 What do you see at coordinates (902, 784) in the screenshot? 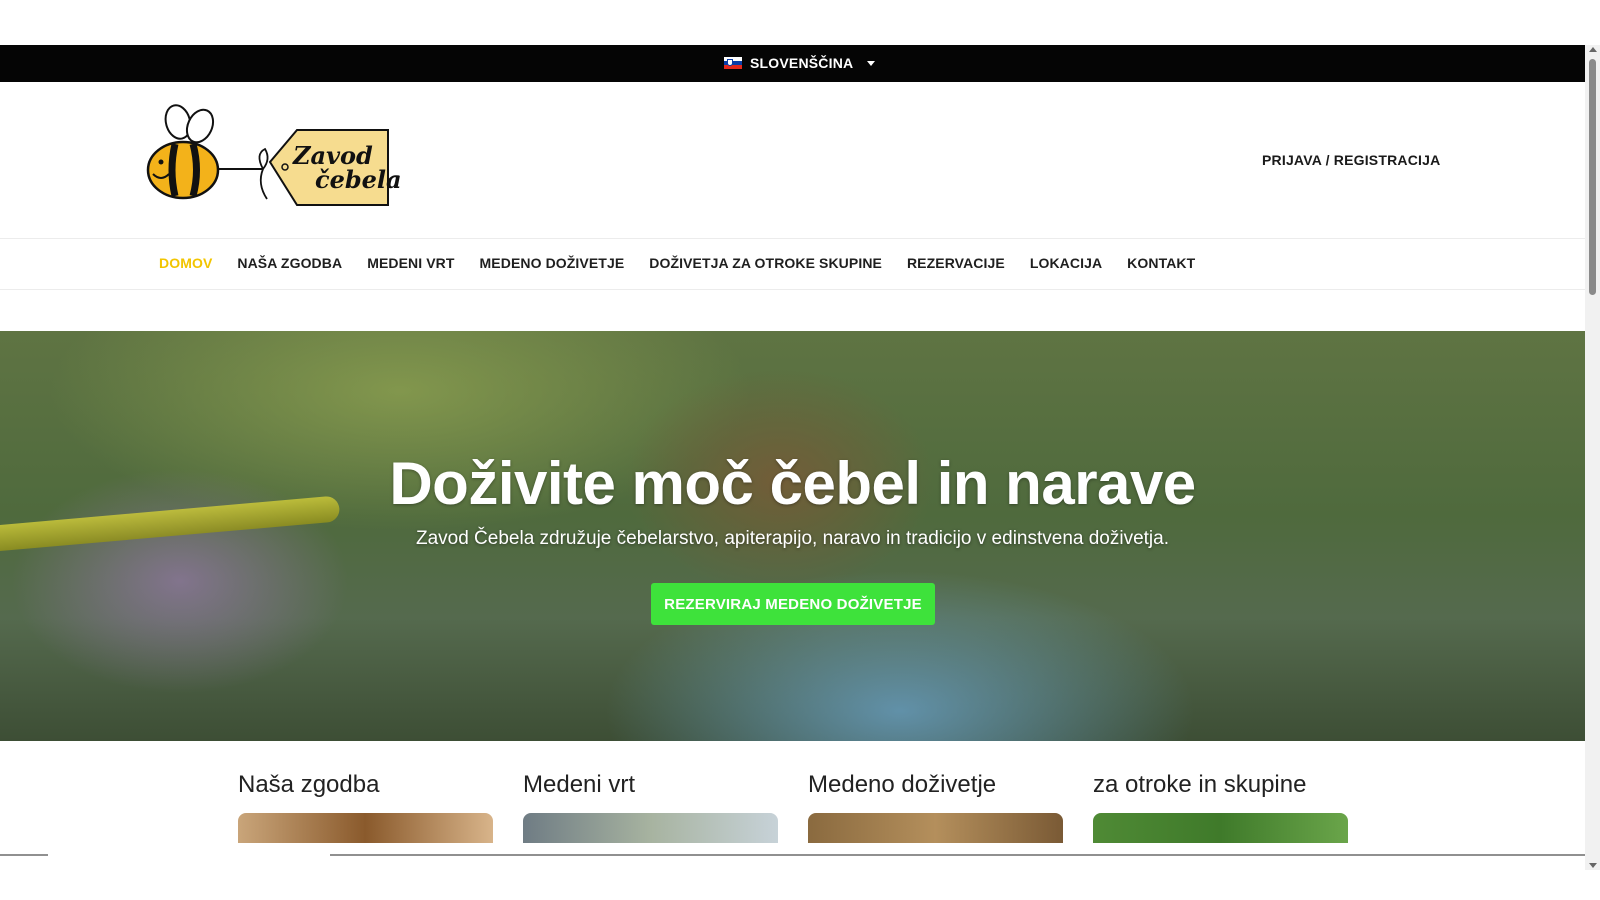
I see `card-title: Medeno doživetje` at bounding box center [902, 784].